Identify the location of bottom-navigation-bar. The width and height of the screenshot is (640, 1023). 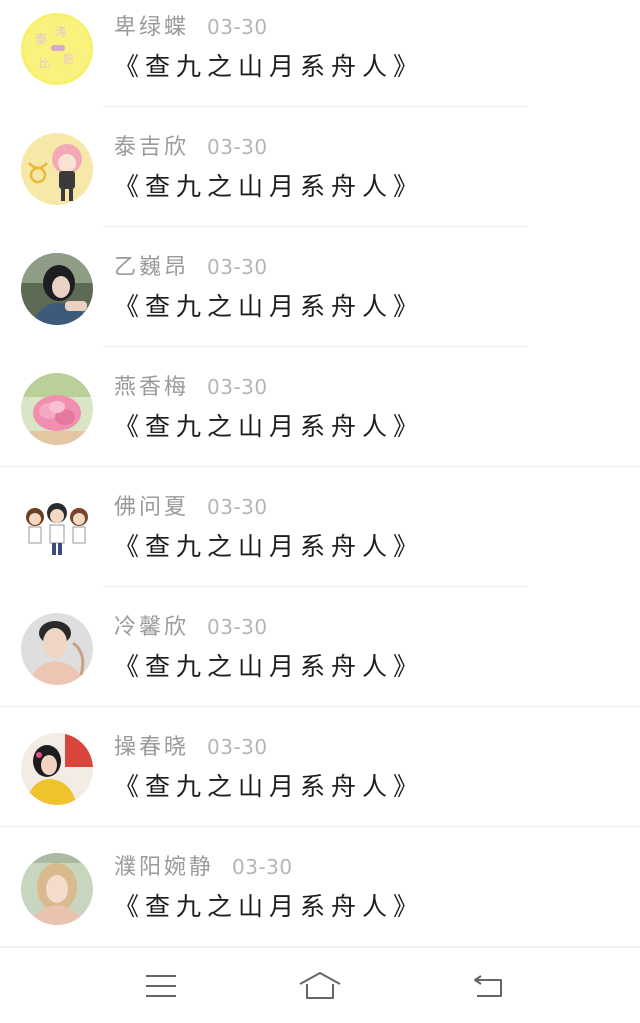
(320, 985).